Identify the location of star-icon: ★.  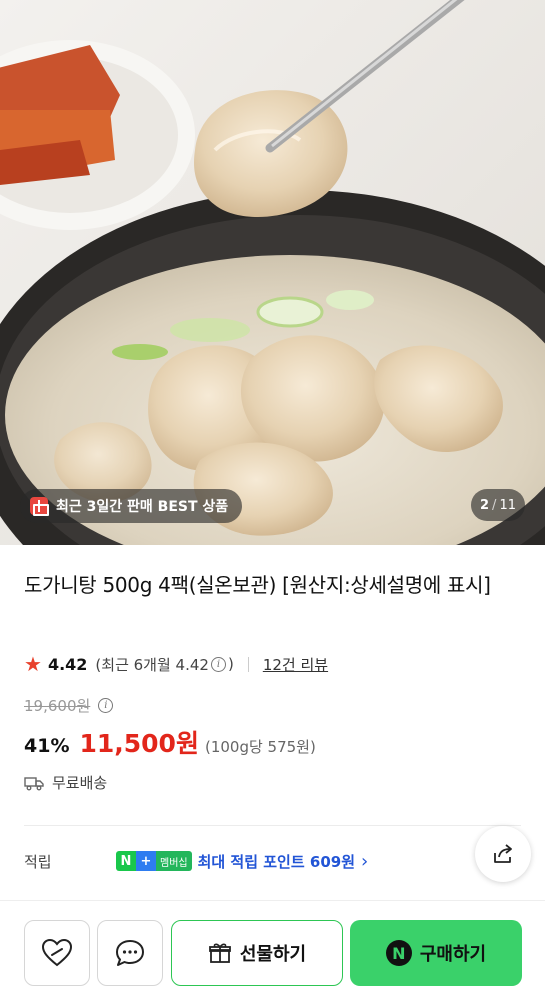
(33, 664).